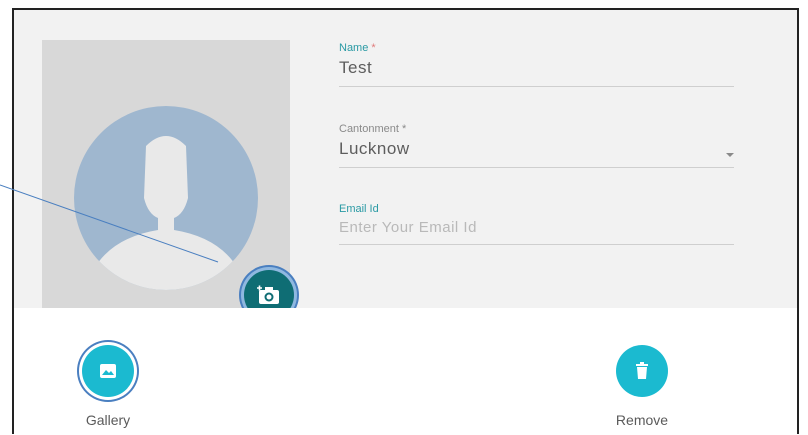 This screenshot has height=435, width=808. I want to click on gallery-label: Gallery, so click(108, 420).